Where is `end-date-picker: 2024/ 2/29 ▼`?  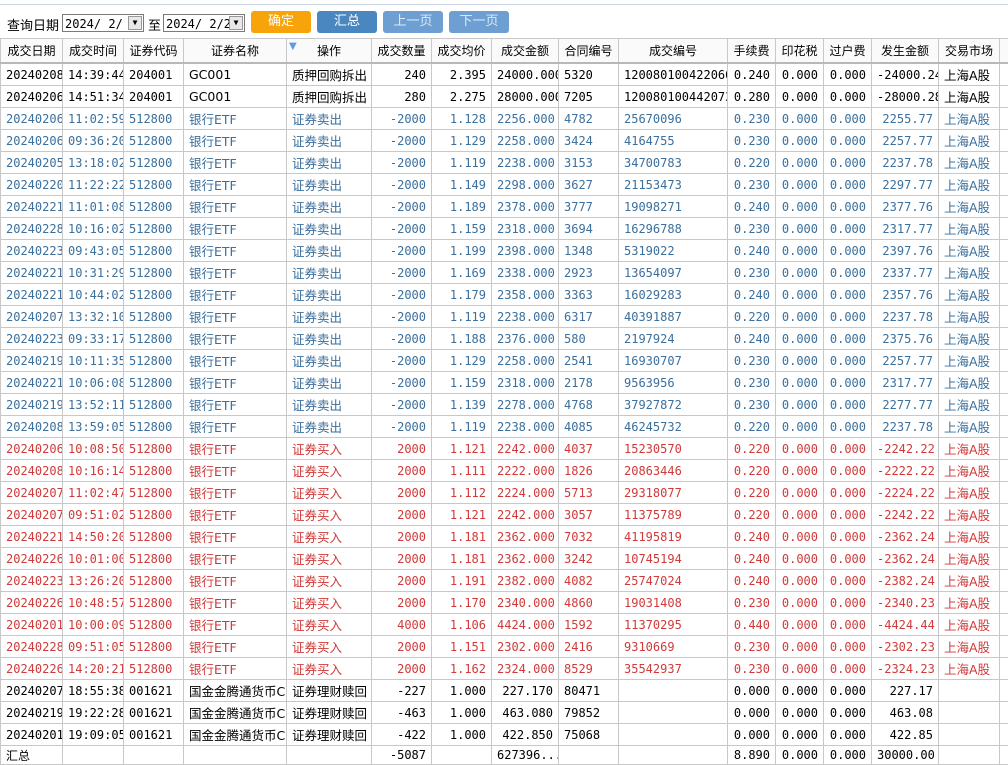
end-date-picker: 2024/ 2/29 ▼ is located at coordinates (204, 23).